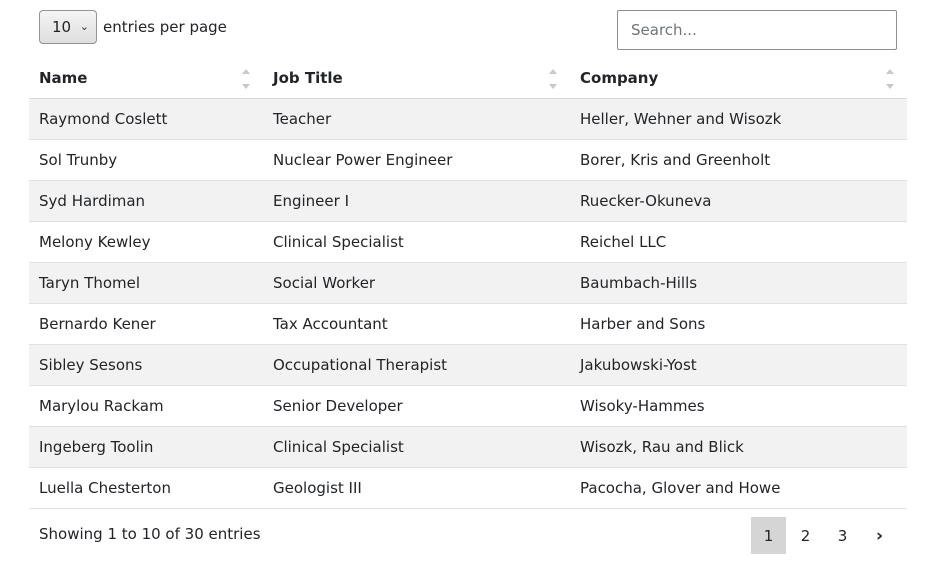 The height and width of the screenshot is (564, 932). What do you see at coordinates (738, 78) in the screenshot?
I see `column-header-company: Company` at bounding box center [738, 78].